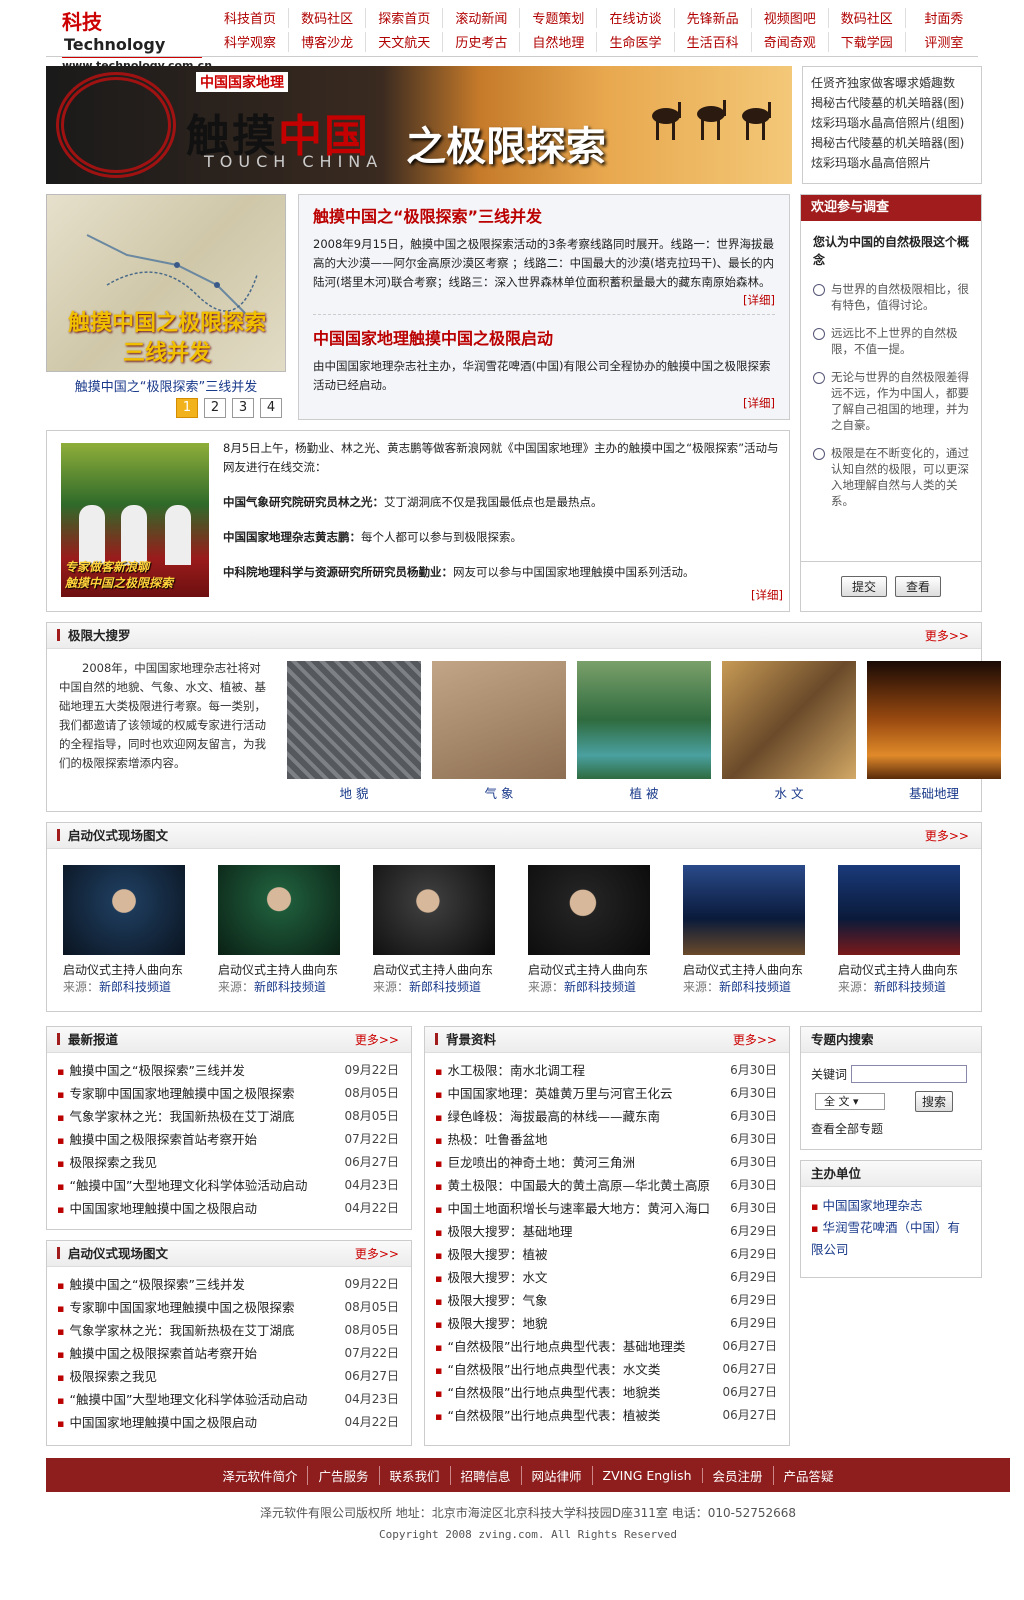 This screenshot has height=1600, width=1024. What do you see at coordinates (892, 143) in the screenshot?
I see `banner-link: 揭秘古代陵墓的机关暗器(图)` at bounding box center [892, 143].